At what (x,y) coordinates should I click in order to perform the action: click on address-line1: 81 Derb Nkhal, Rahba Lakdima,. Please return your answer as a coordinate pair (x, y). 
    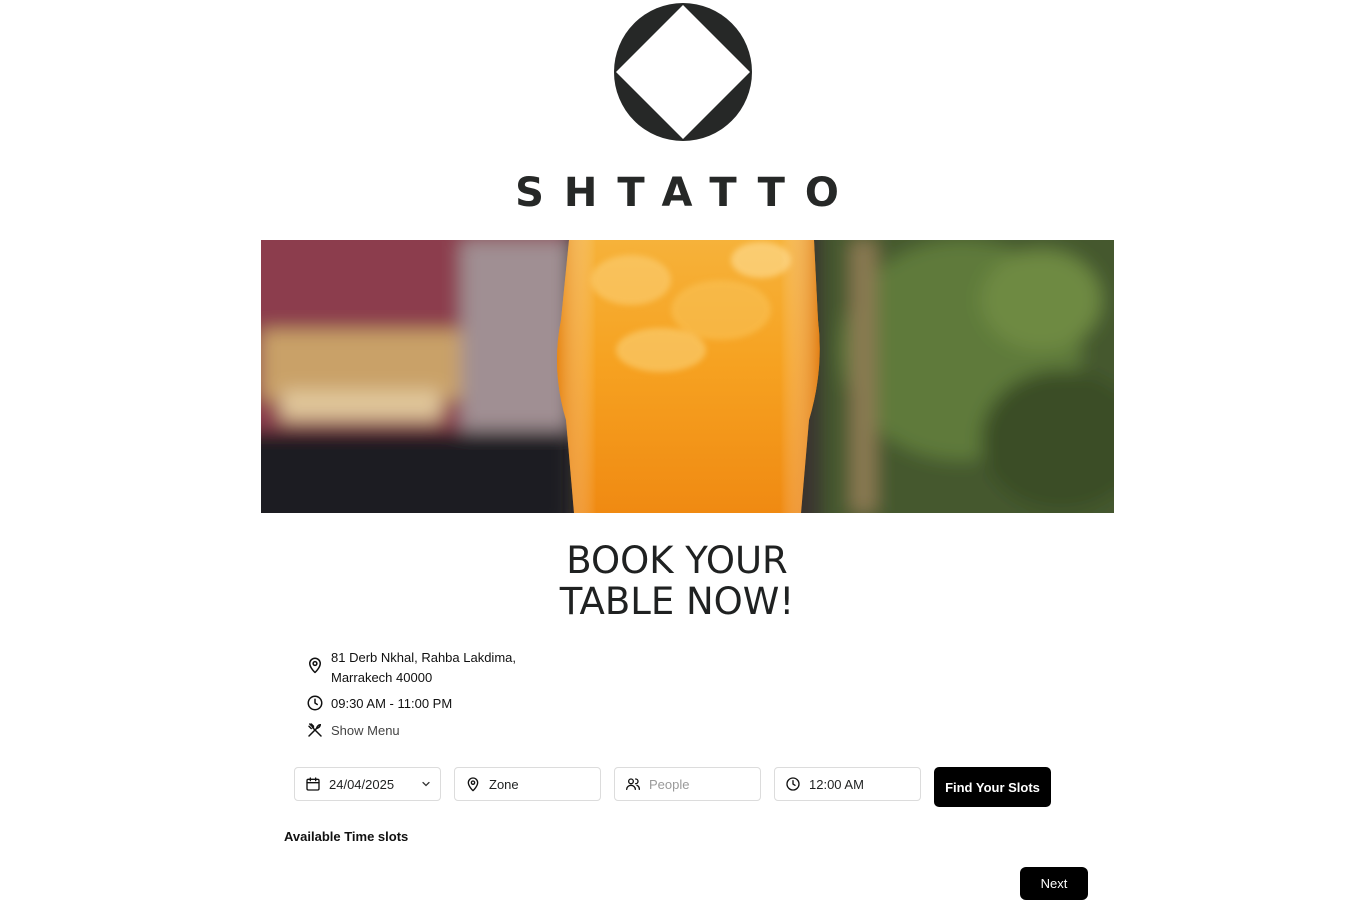
    Looking at the image, I should click on (423, 657).